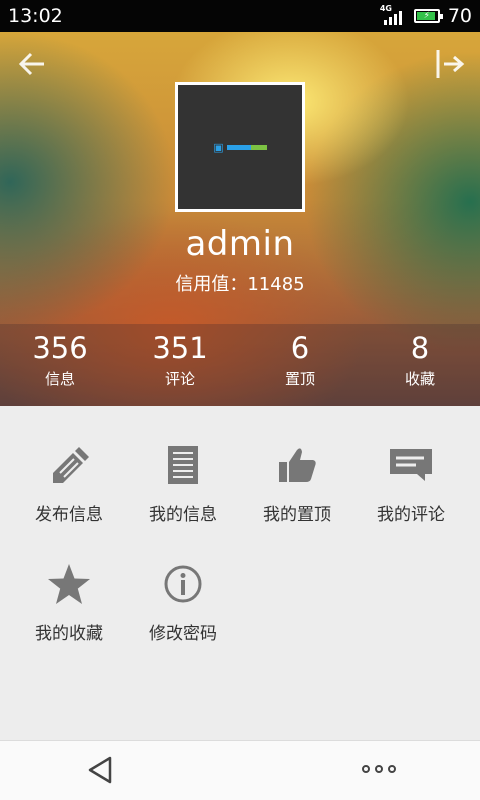  What do you see at coordinates (59, 379) in the screenshot?
I see `stat-label: 信息` at bounding box center [59, 379].